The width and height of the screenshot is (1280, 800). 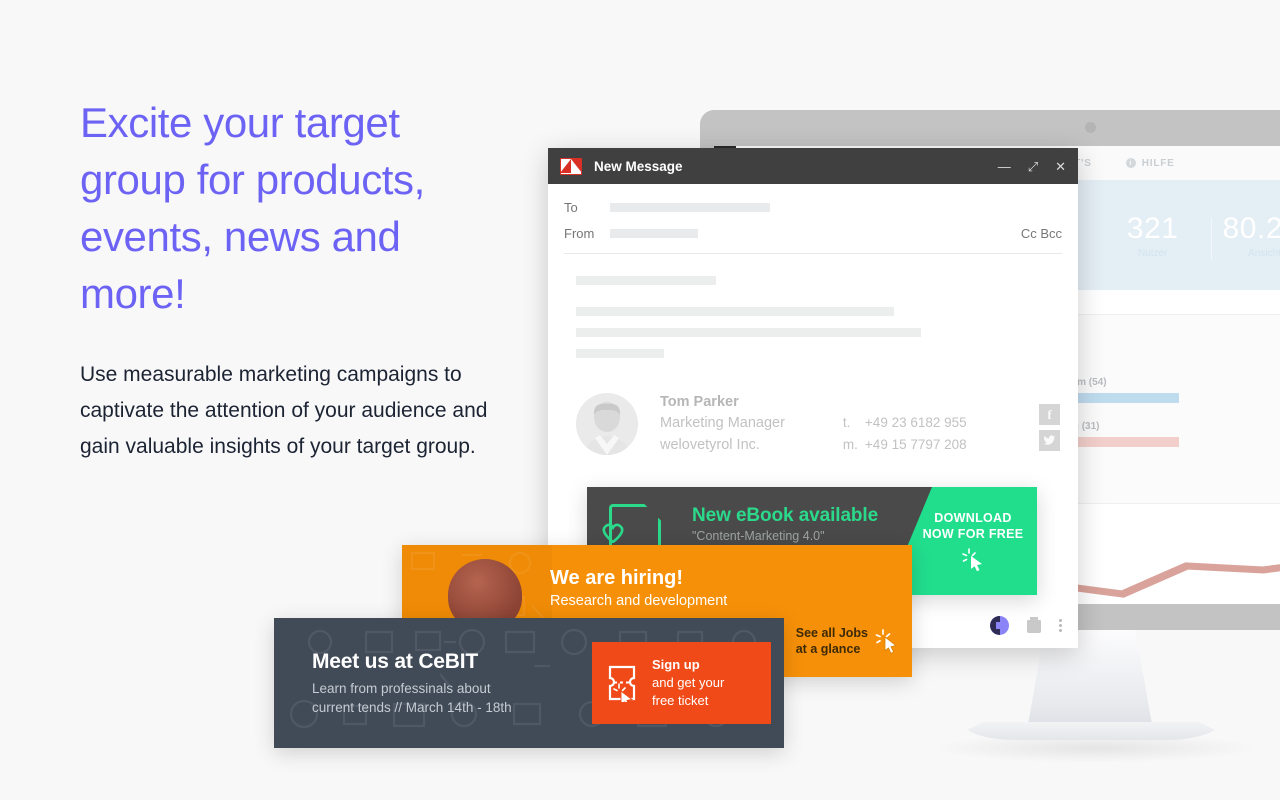 I want to click on to-field-row: To, so click(x=813, y=207).